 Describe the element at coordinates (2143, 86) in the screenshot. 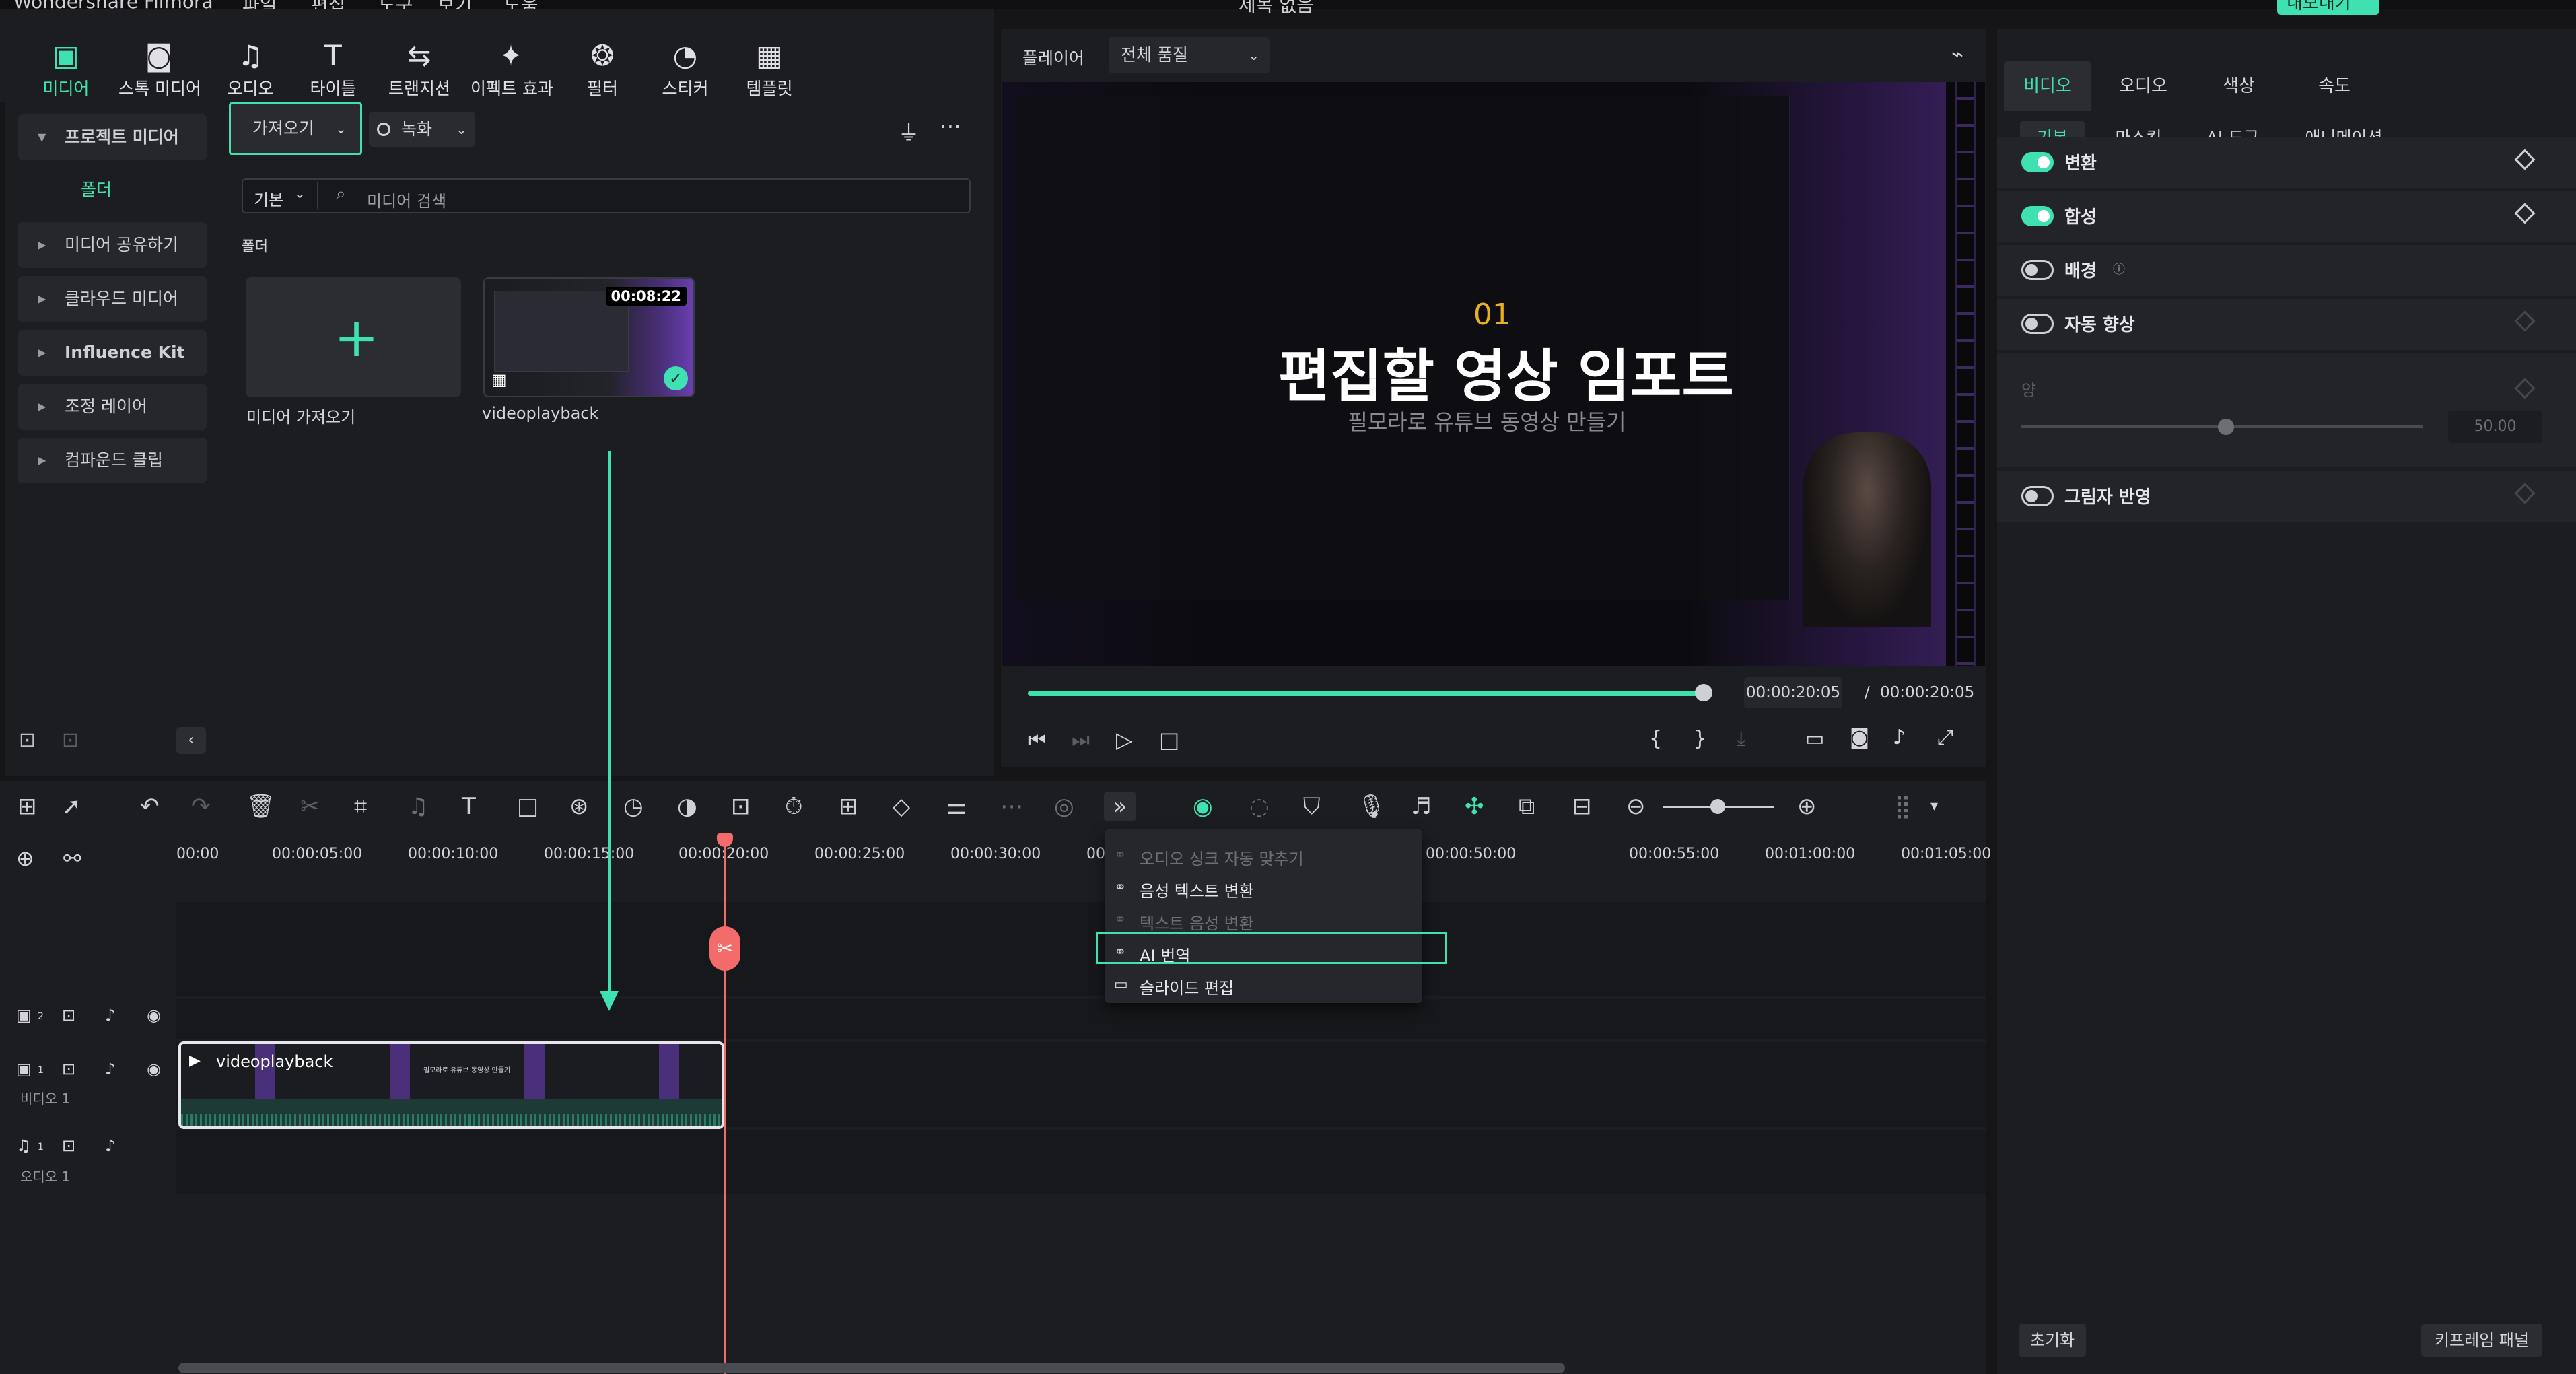

I see `tab-audio: 오디오` at that location.